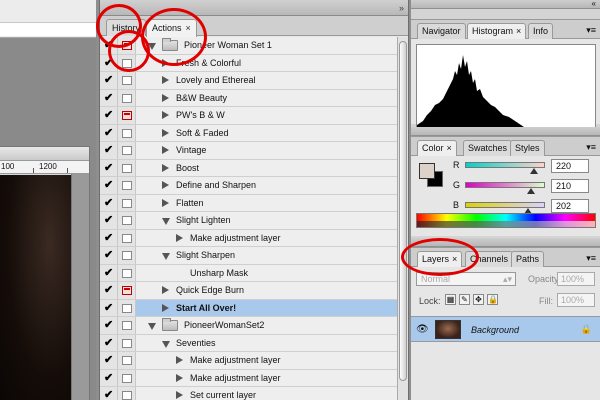  I want to click on opacity-field: 100%, so click(576, 279).